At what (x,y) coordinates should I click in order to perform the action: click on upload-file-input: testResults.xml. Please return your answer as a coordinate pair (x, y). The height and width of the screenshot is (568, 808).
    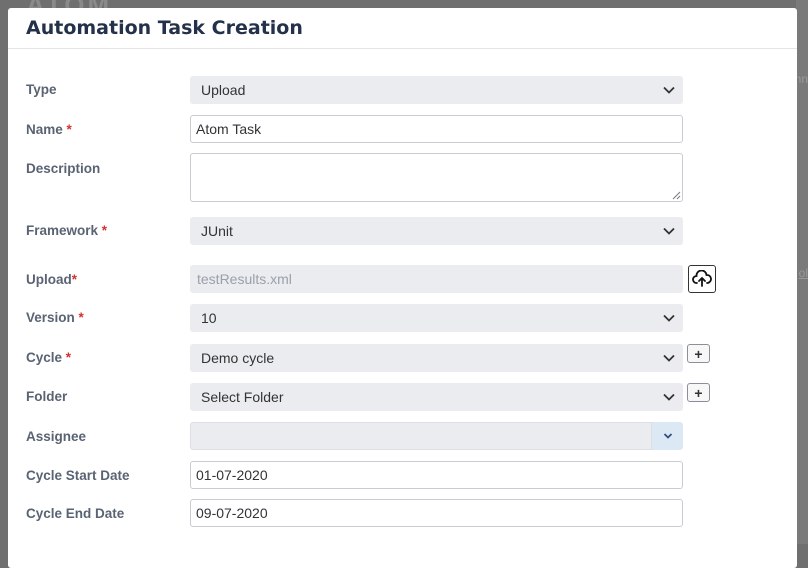
    Looking at the image, I should click on (436, 279).